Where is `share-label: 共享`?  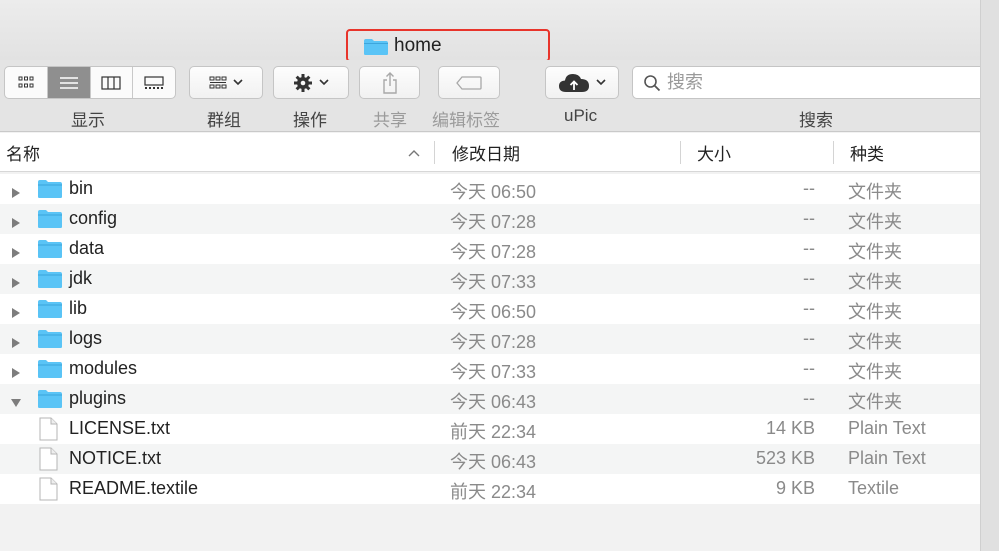
share-label: 共享 is located at coordinates (390, 120).